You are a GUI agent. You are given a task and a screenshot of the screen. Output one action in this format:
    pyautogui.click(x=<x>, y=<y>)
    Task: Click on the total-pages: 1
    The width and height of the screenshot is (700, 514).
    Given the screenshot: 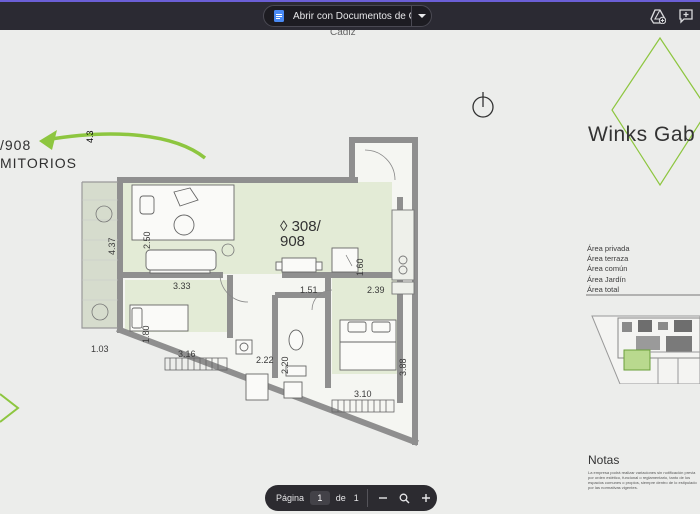 What is the action you would take?
    pyautogui.click(x=356, y=498)
    